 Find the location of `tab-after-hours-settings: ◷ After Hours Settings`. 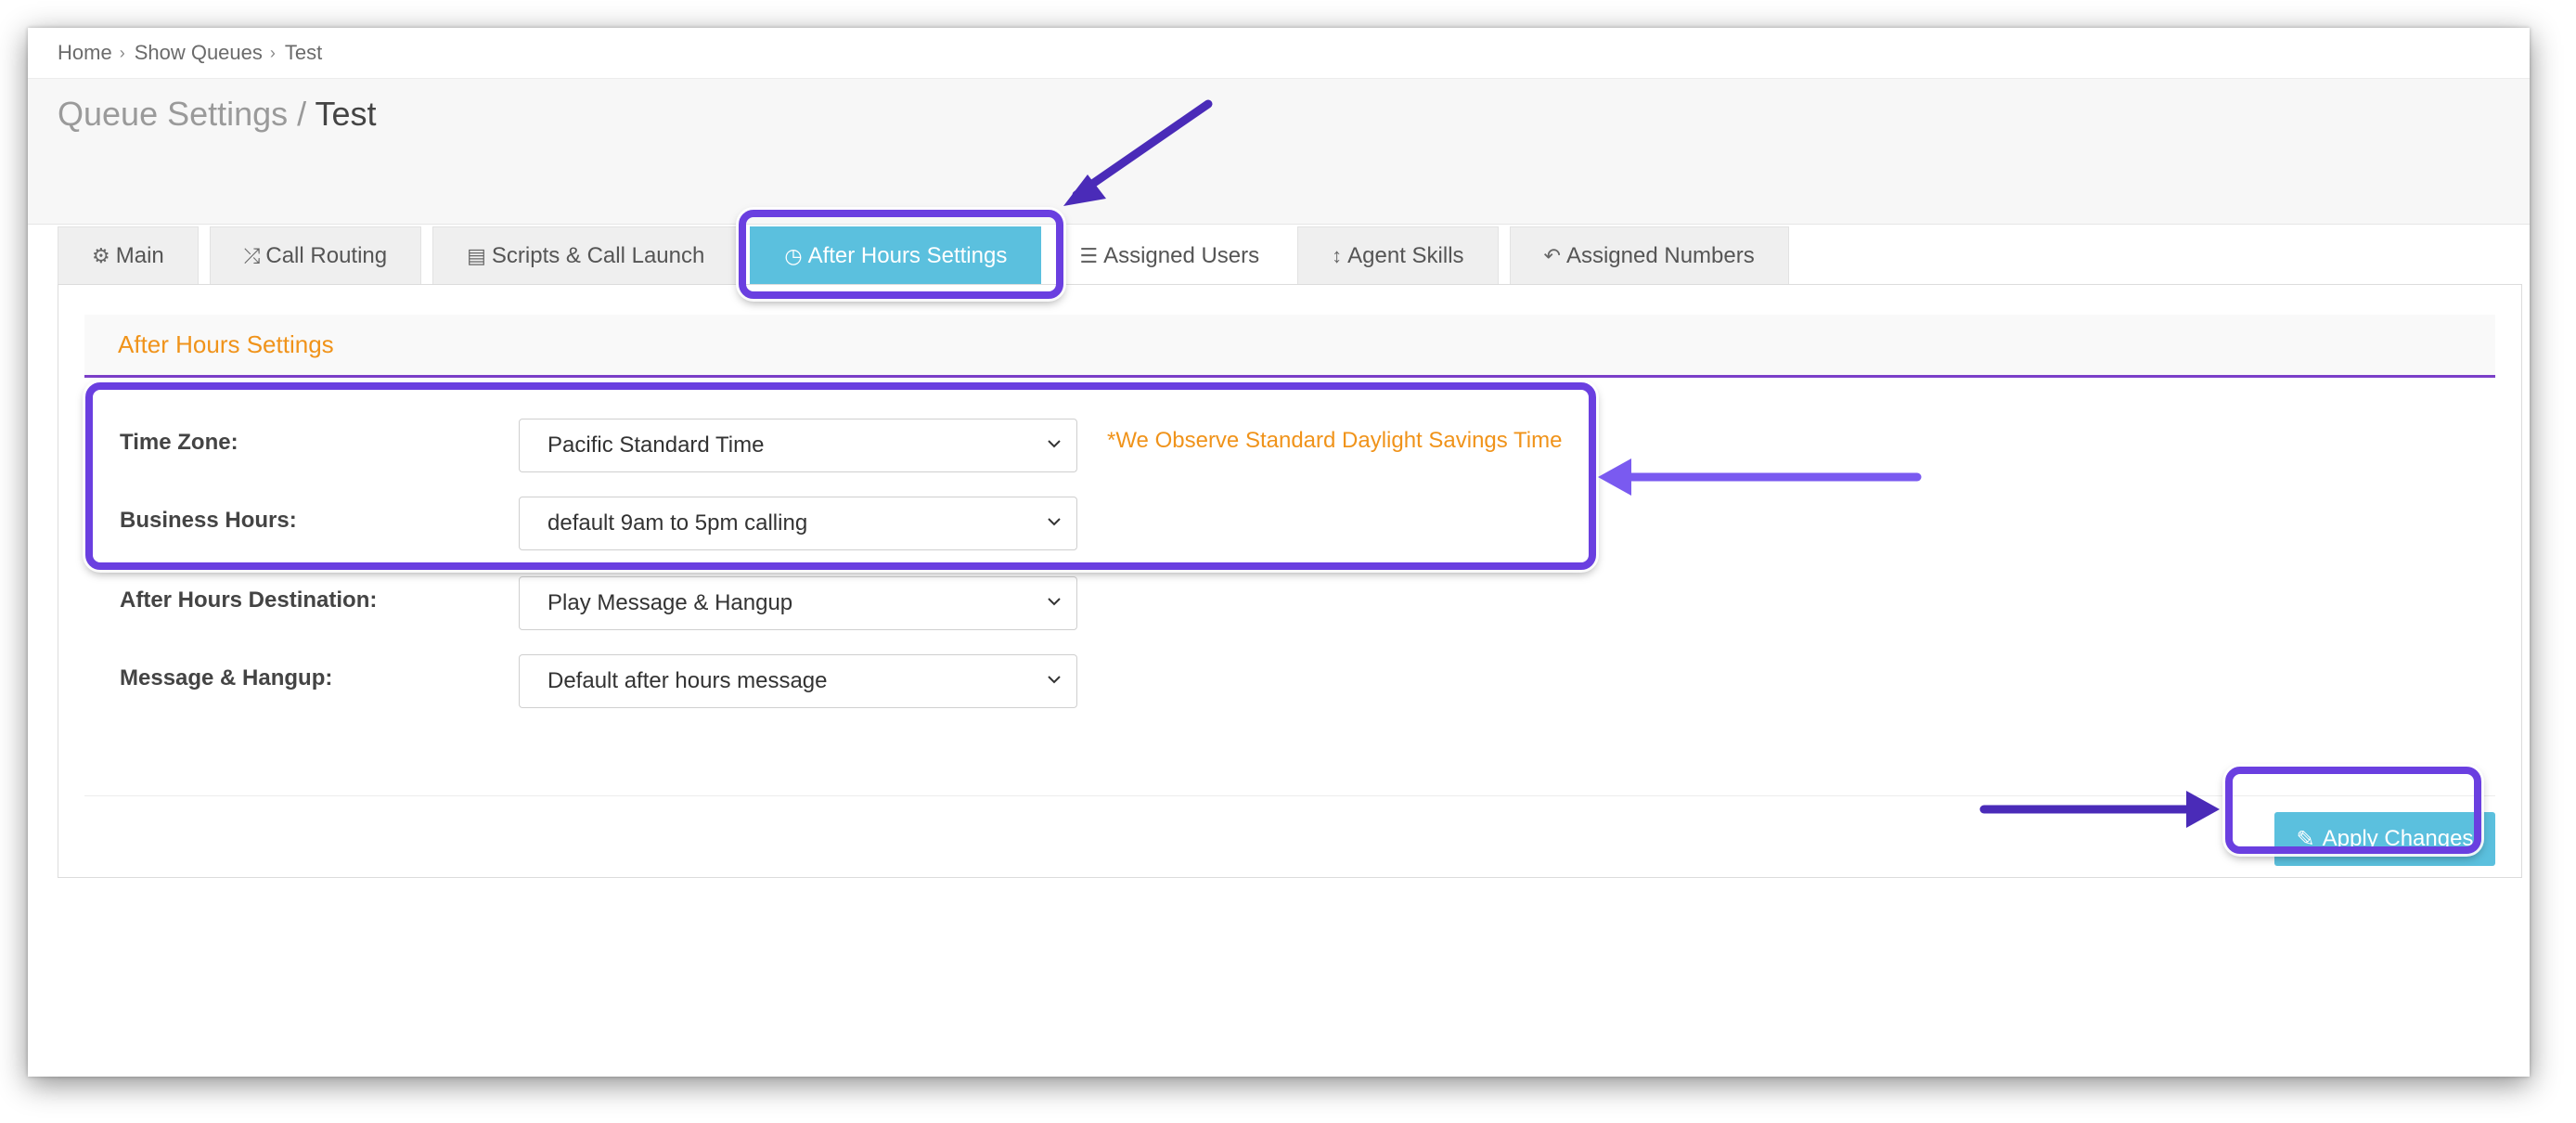

tab-after-hours-settings: ◷ After Hours Settings is located at coordinates (896, 255).